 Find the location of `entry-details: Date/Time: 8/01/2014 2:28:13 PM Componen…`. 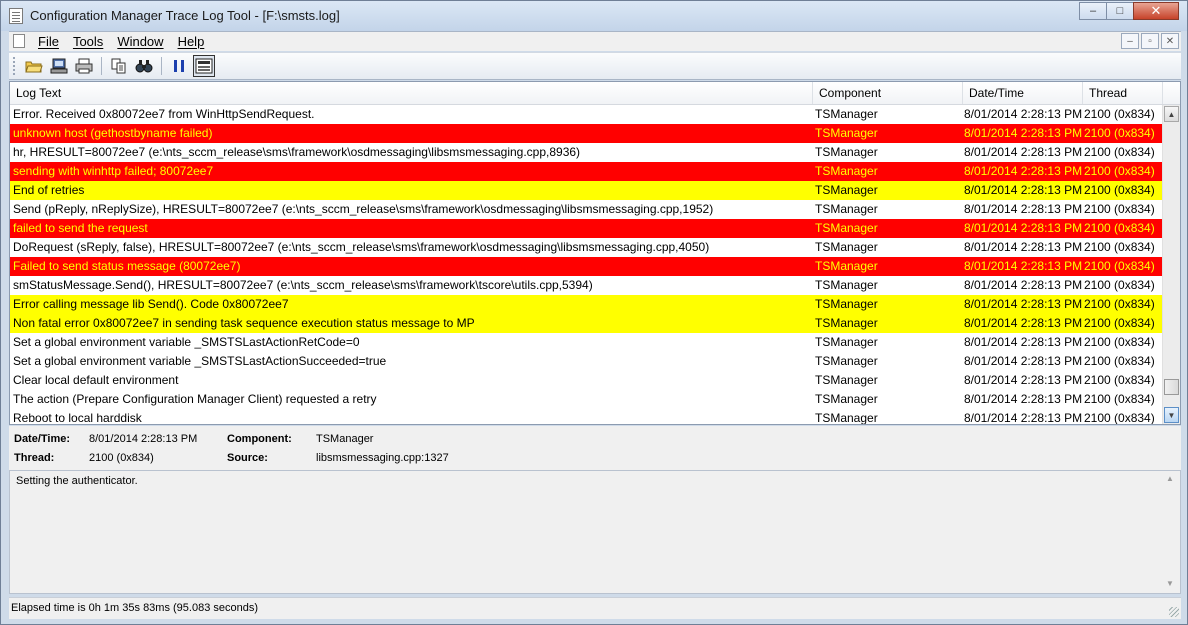

entry-details: Date/Time: 8/01/2014 2:28:13 PM Componen… is located at coordinates (595, 448).